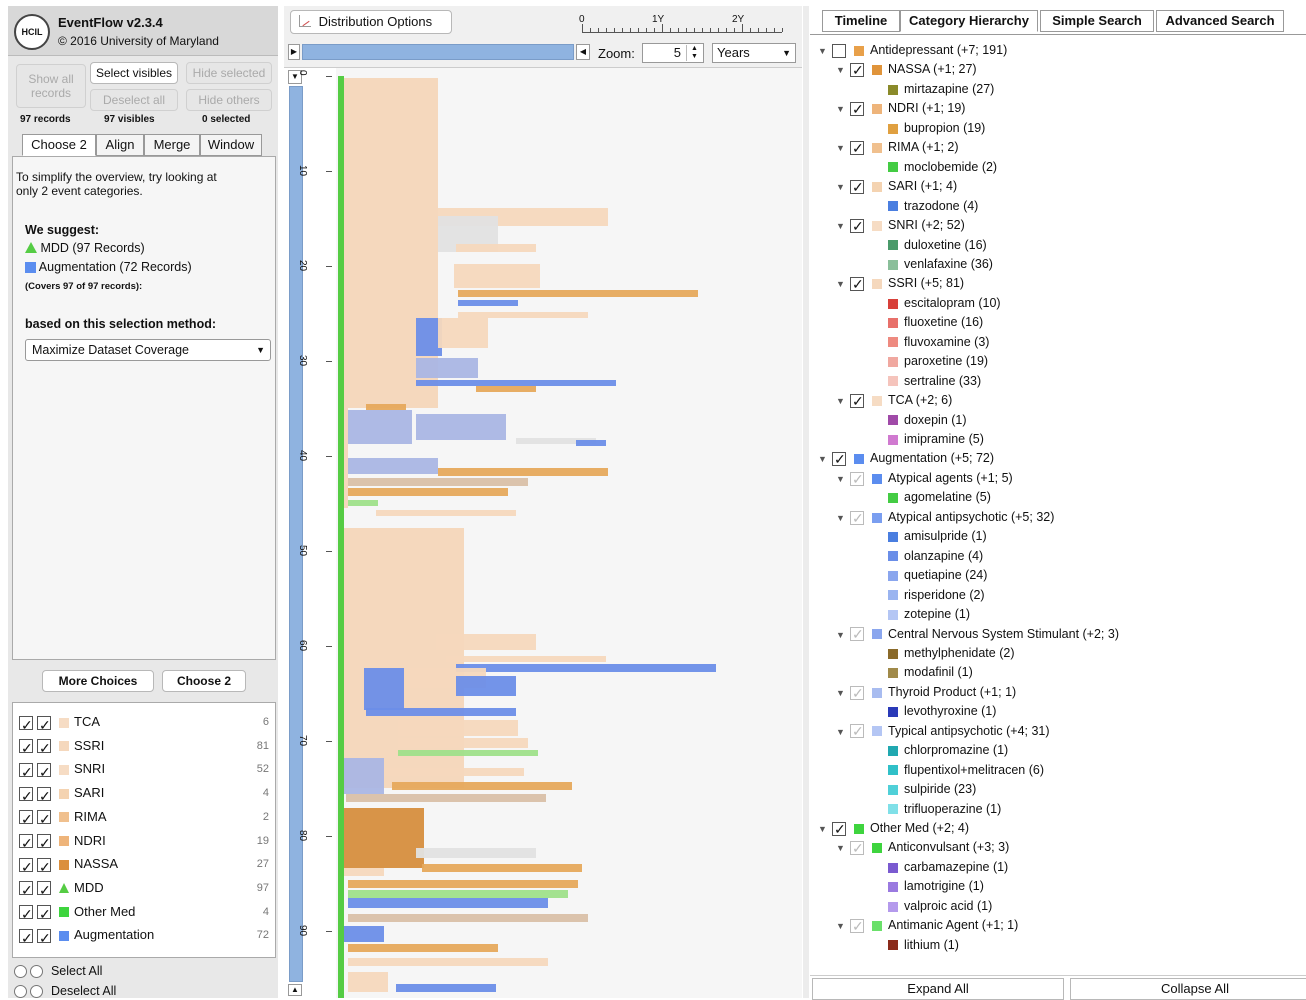 The image size is (1306, 1000). What do you see at coordinates (948, 750) in the screenshot?
I see `tree-item-leaf: chlorpromazine (1)` at bounding box center [948, 750].